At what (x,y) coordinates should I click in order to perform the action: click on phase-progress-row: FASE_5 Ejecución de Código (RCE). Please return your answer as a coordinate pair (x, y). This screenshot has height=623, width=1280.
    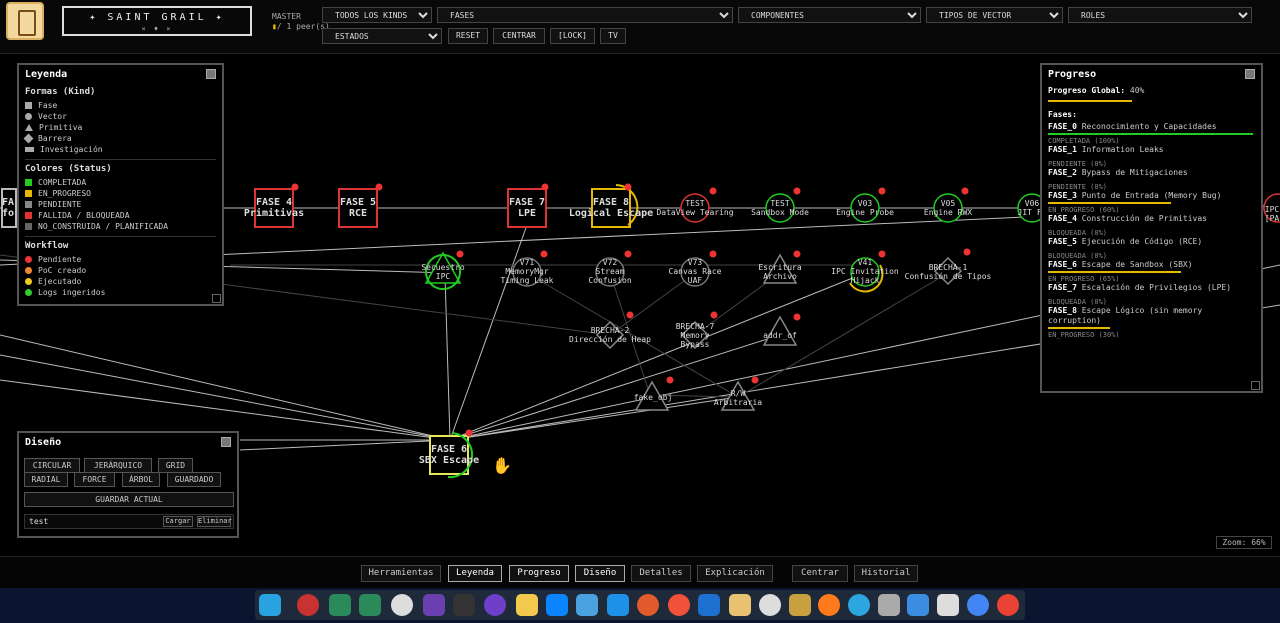
    Looking at the image, I should click on (1151, 242).